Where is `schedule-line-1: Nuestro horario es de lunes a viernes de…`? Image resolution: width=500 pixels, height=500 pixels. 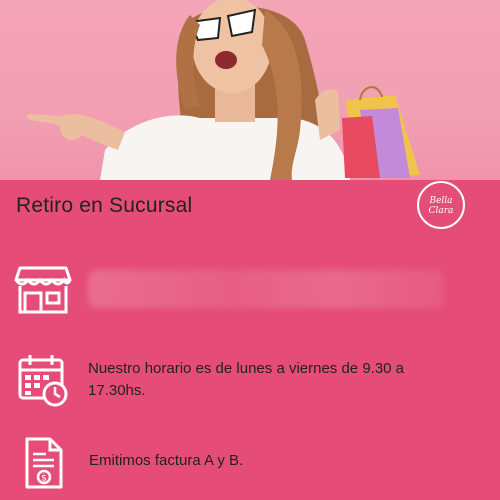 schedule-line-1: Nuestro horario es de lunes a viernes de… is located at coordinates (246, 368).